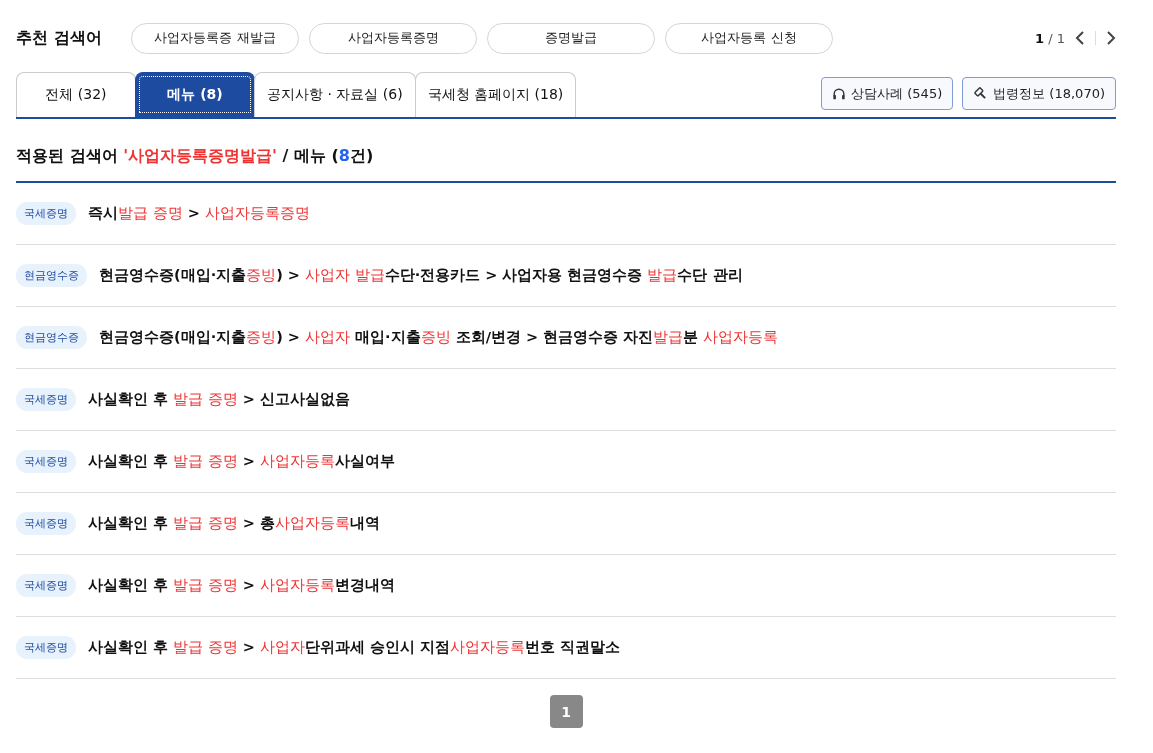 The image size is (1153, 753). I want to click on tab: 메뉴 (8), so click(195, 94).